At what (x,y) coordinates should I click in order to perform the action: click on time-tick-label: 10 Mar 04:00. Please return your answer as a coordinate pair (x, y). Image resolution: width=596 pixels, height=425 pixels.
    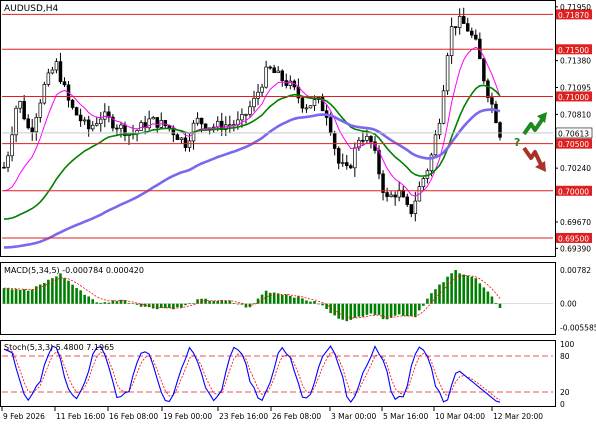
    Looking at the image, I should click on (460, 416).